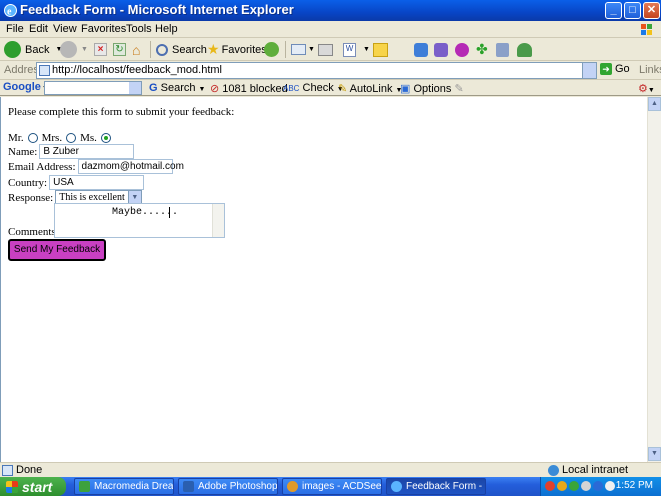 Image resolution: width=661 pixels, height=496 pixels. What do you see at coordinates (646, 29) in the screenshot?
I see `windows-logo-icon` at bounding box center [646, 29].